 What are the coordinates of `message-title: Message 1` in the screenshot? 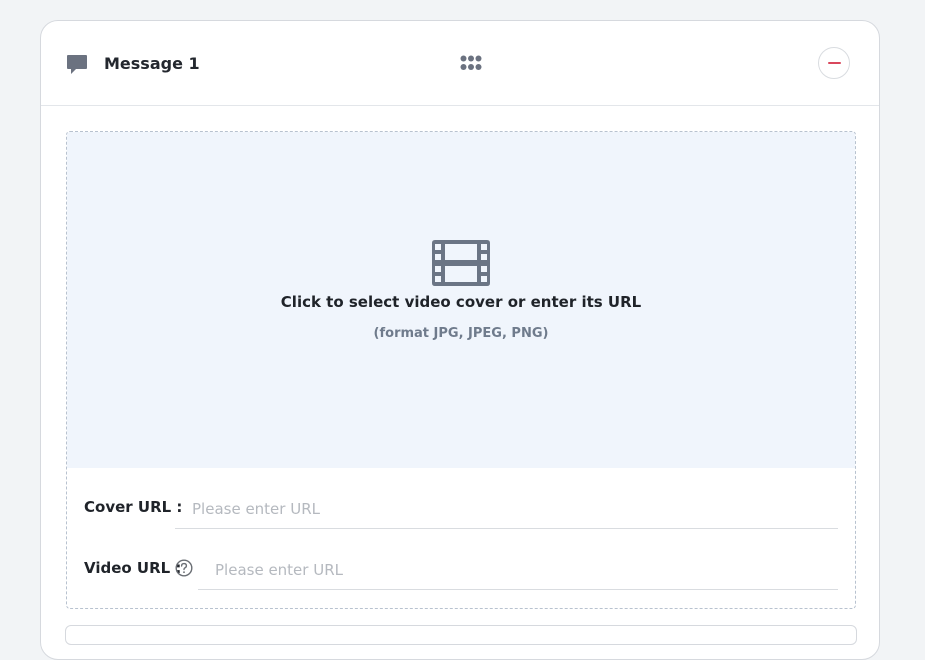 It's located at (152, 63).